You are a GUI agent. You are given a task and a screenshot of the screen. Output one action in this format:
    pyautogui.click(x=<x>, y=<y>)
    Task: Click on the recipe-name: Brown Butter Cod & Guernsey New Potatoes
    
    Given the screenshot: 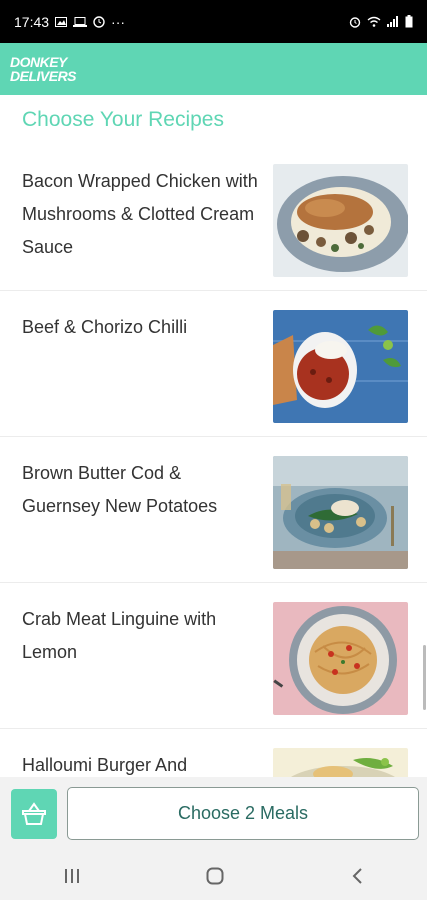 What is the action you would take?
    pyautogui.click(x=120, y=489)
    